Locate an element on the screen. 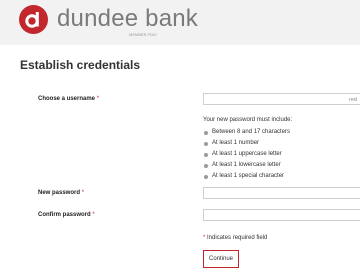 This screenshot has width=360, height=268. username-label-text: Choose a username is located at coordinates (67, 99).